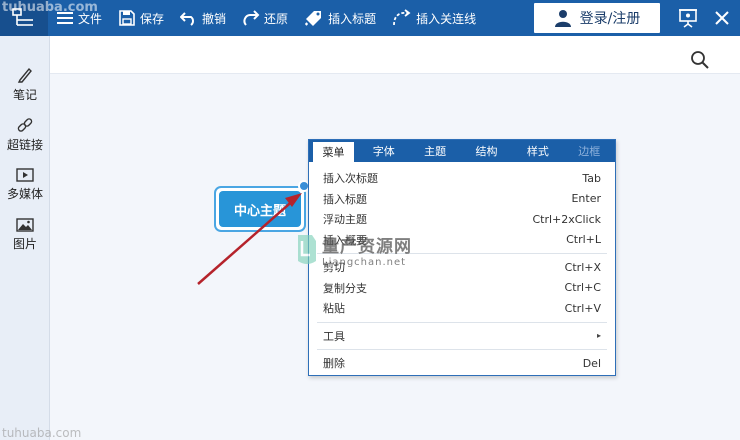 The height and width of the screenshot is (440, 740). What do you see at coordinates (25, 225) in the screenshot?
I see `image-icon` at bounding box center [25, 225].